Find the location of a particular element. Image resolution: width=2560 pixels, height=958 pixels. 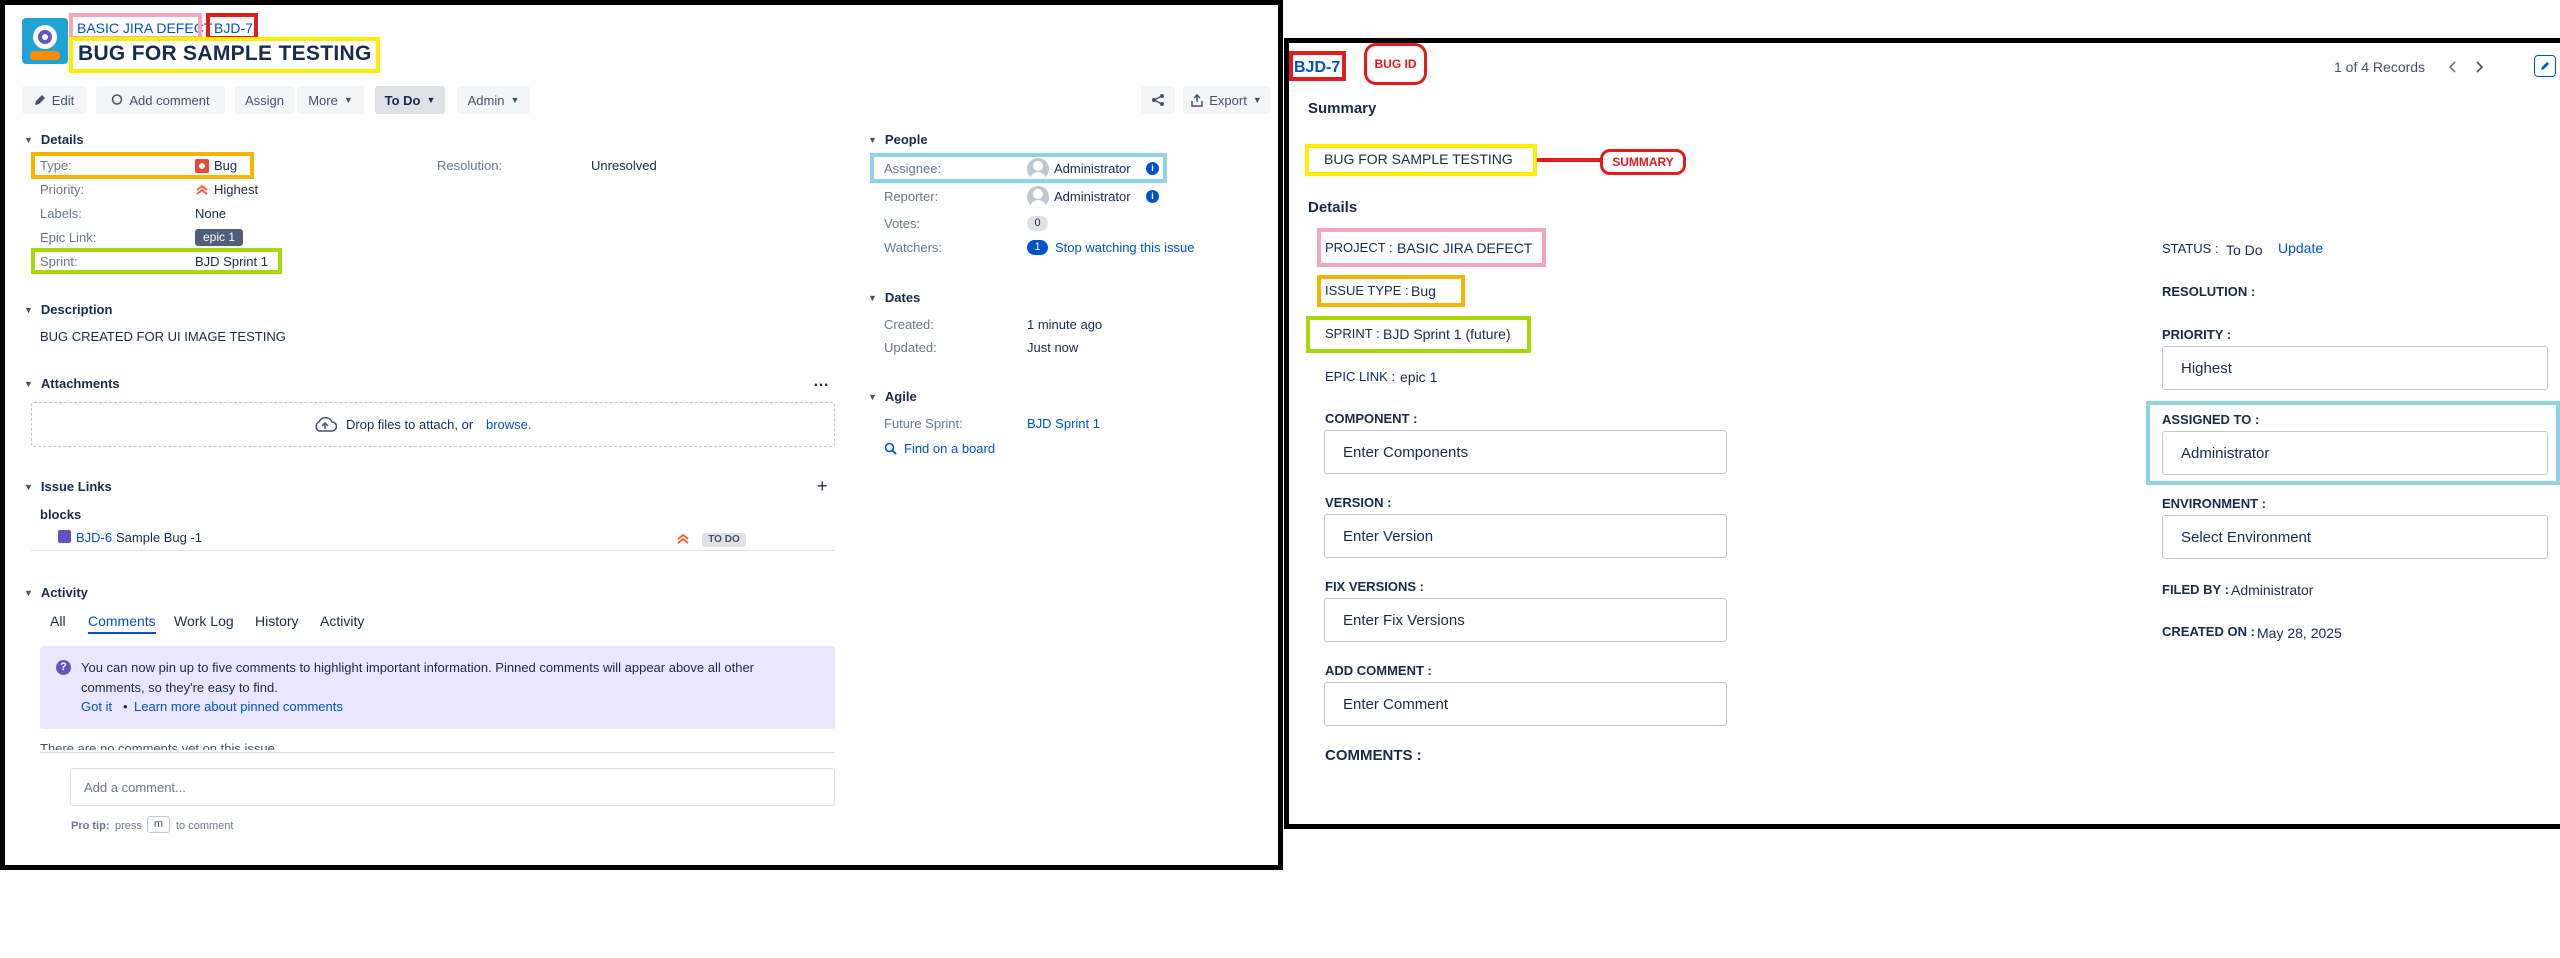

watchers-label: Watchers: is located at coordinates (913, 247).